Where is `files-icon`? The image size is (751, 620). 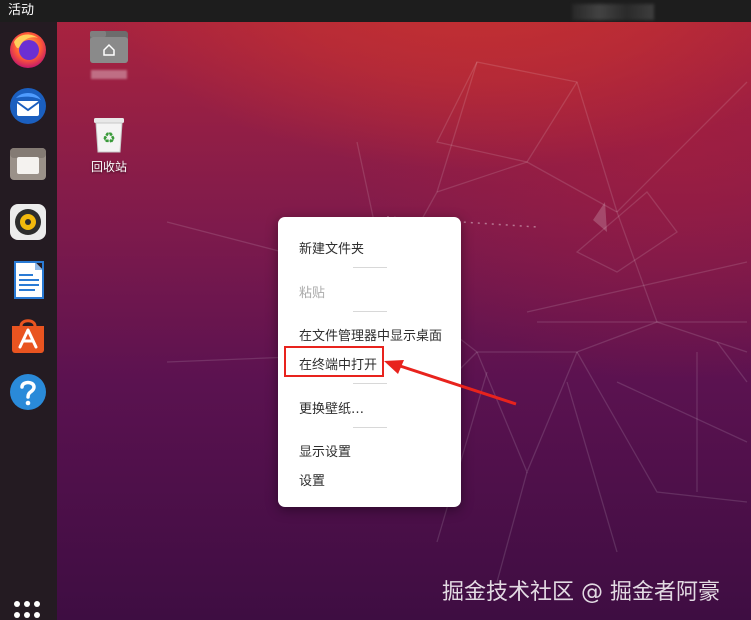
files-icon is located at coordinates (28, 164).